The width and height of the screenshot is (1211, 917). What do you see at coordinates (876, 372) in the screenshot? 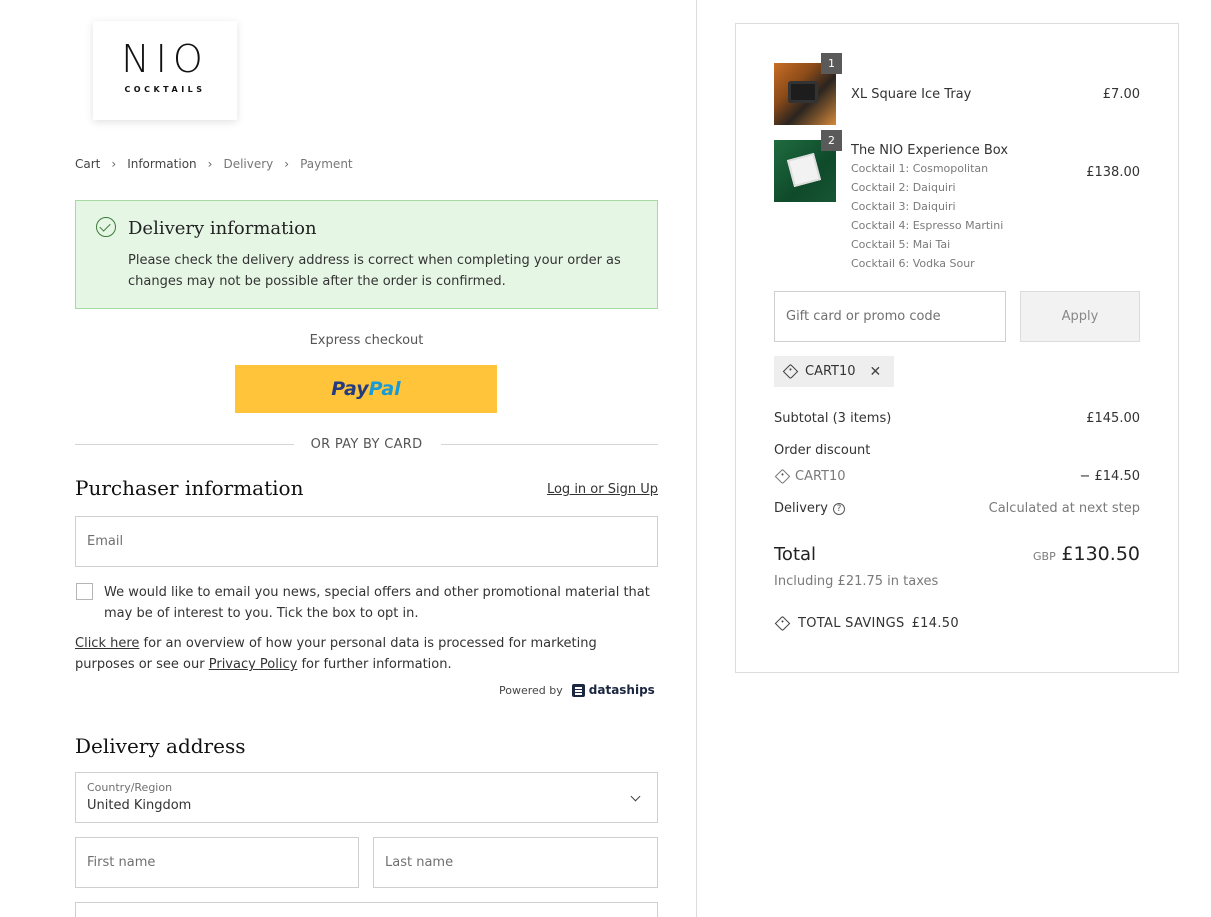
I see `close-icon: ✕` at bounding box center [876, 372].